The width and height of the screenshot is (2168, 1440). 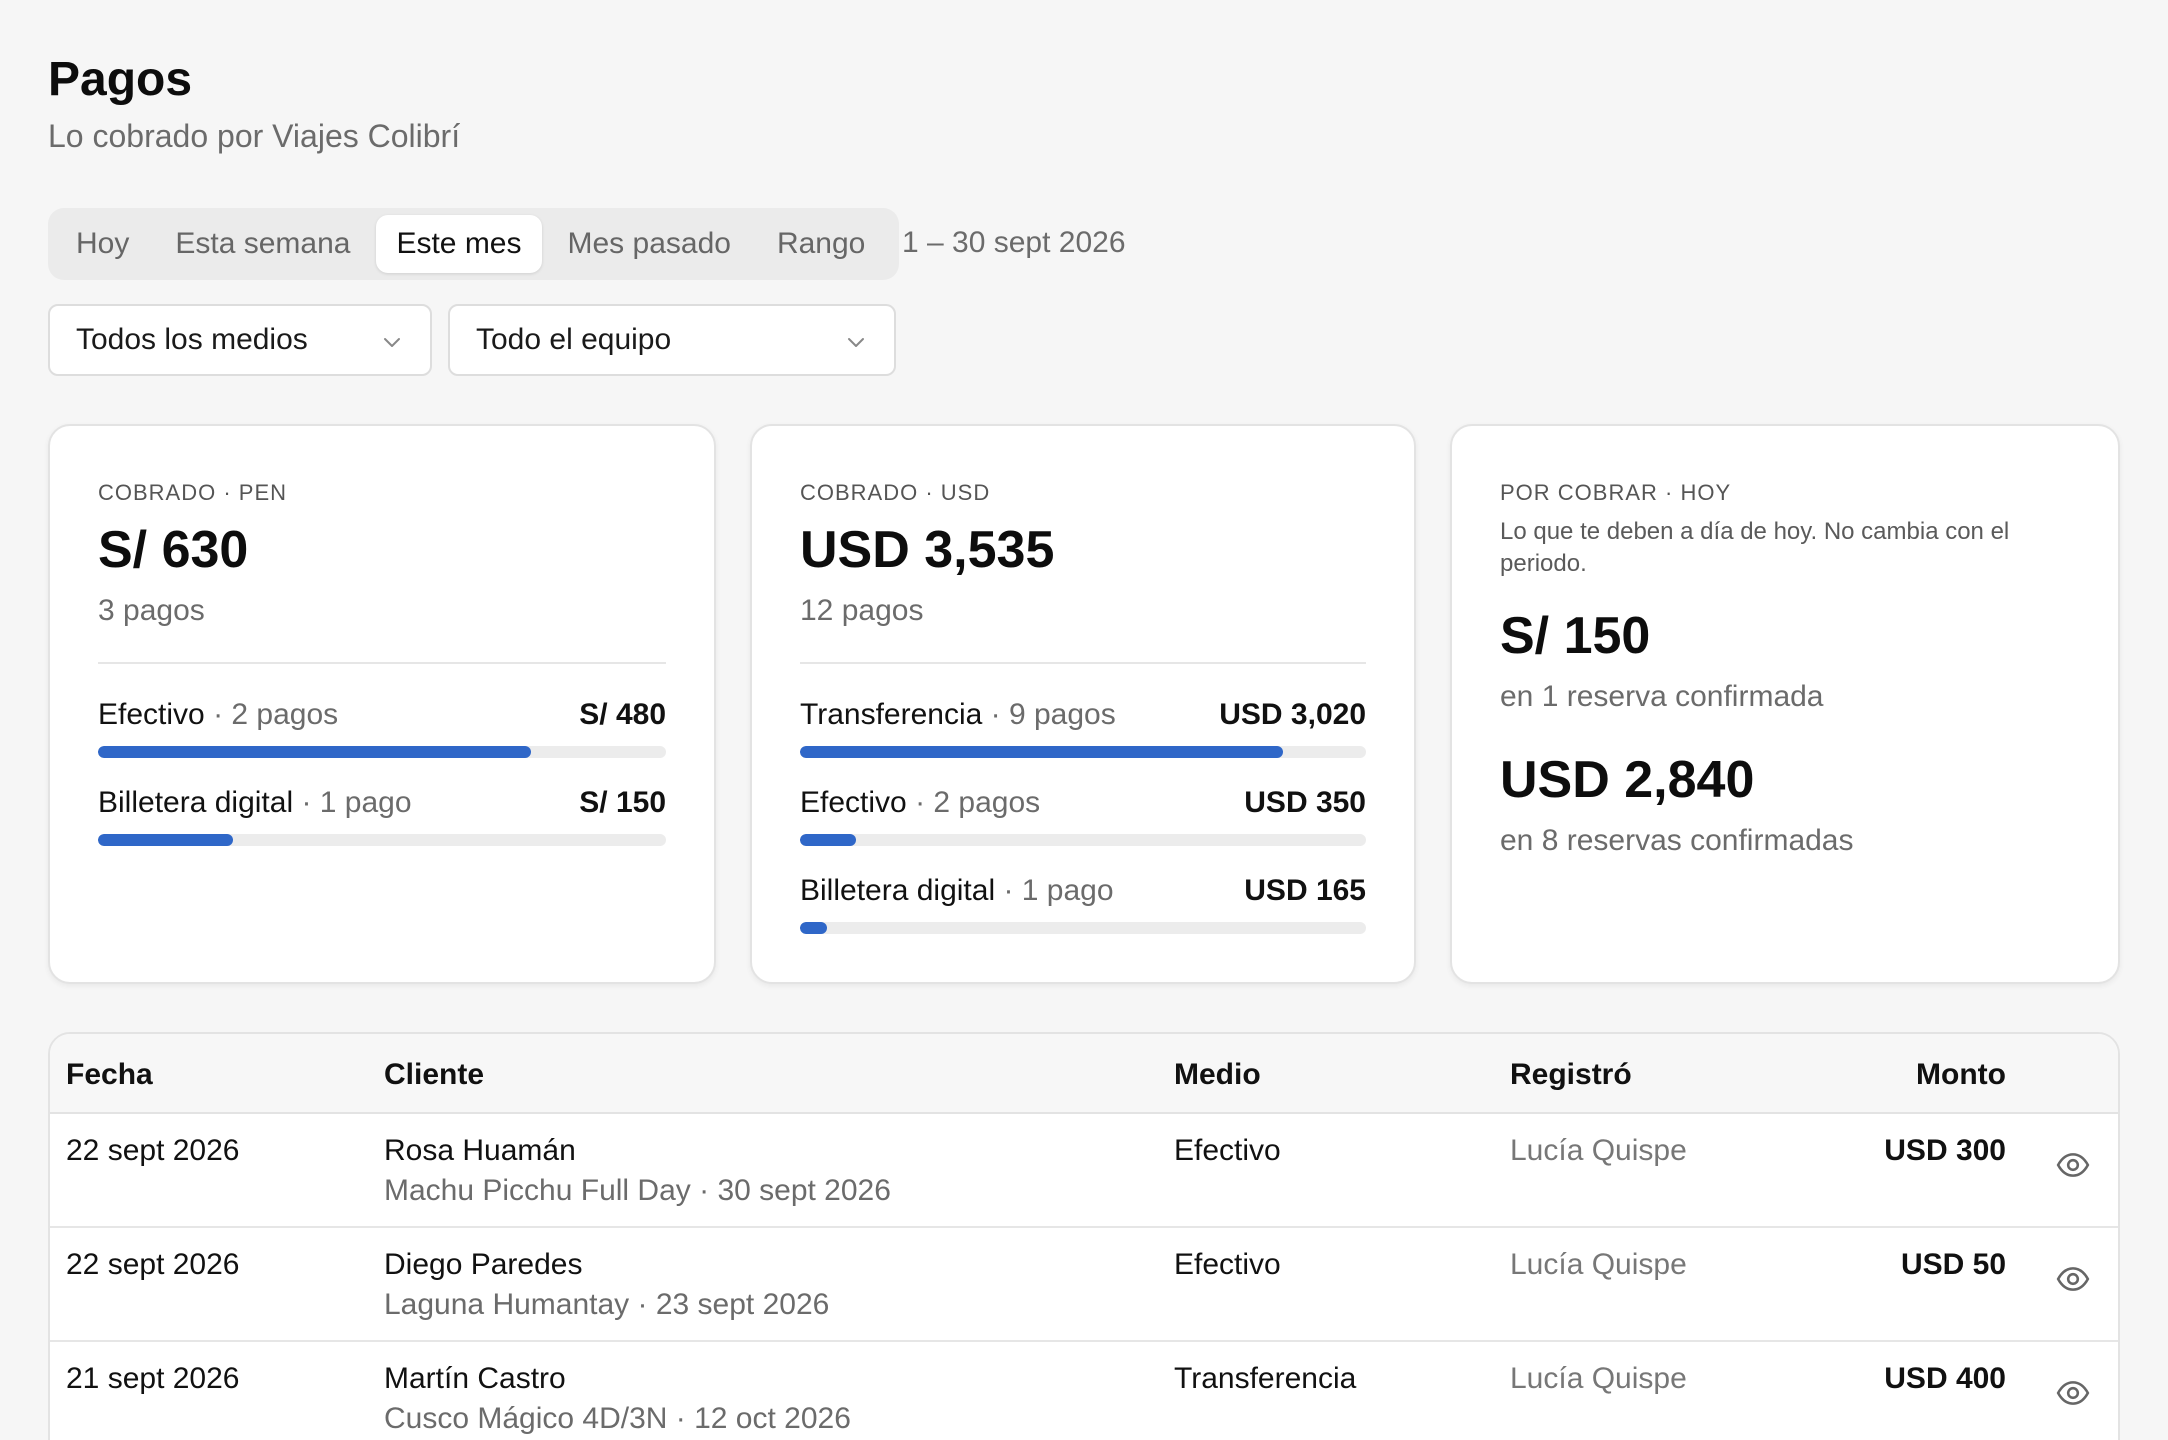 What do you see at coordinates (1953, 1264) in the screenshot?
I see `row-amount: USD 50` at bounding box center [1953, 1264].